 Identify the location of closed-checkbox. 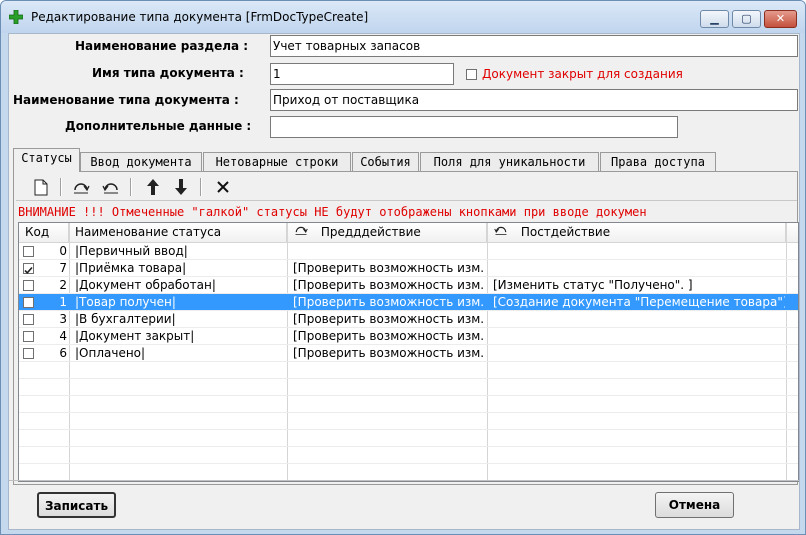
(471, 74).